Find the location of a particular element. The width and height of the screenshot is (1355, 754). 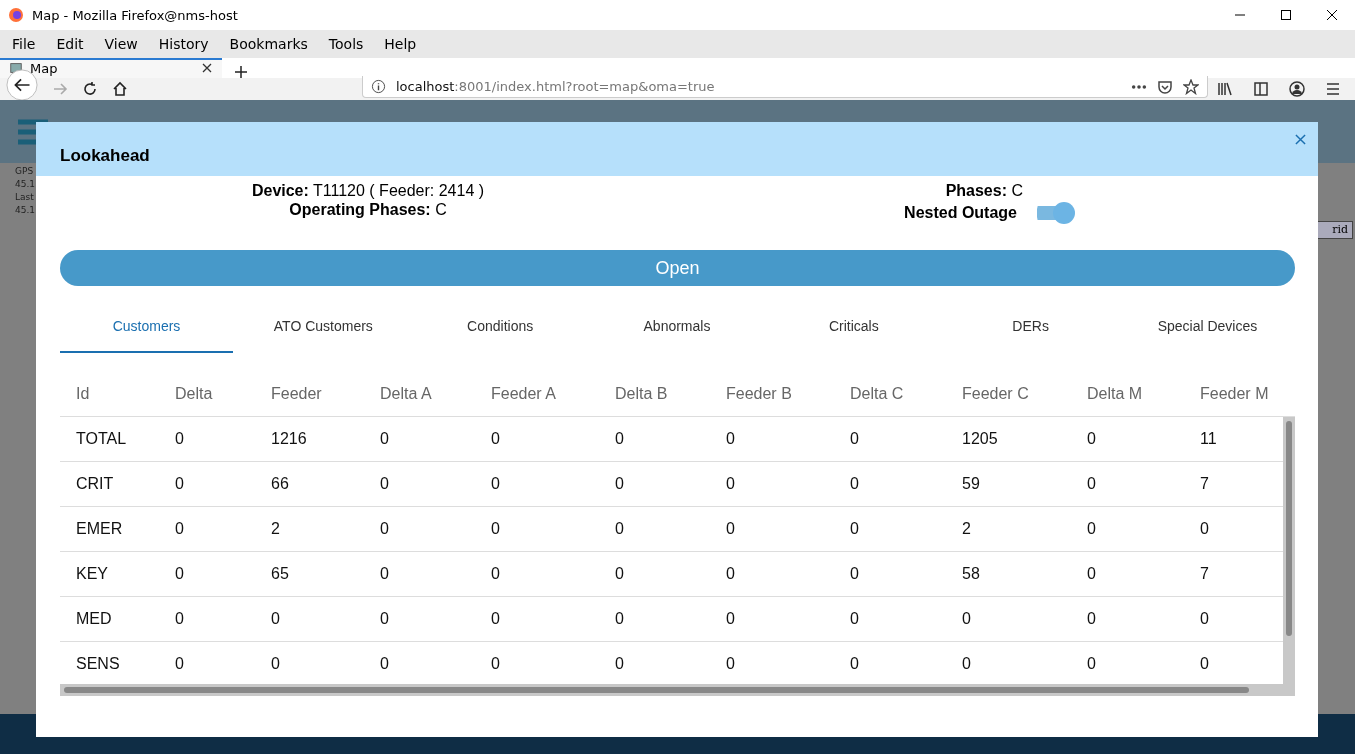

dialog-title: Lookahead is located at coordinates (105, 156).